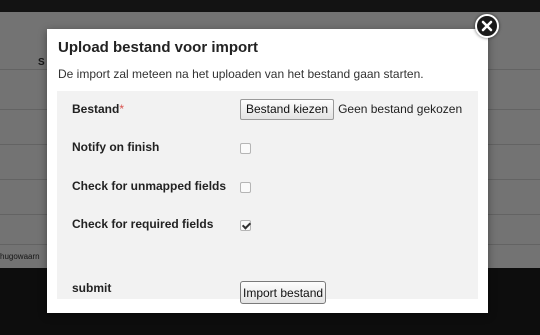  What do you see at coordinates (267, 223) in the screenshot?
I see `form-row-required: Check for required fields` at bounding box center [267, 223].